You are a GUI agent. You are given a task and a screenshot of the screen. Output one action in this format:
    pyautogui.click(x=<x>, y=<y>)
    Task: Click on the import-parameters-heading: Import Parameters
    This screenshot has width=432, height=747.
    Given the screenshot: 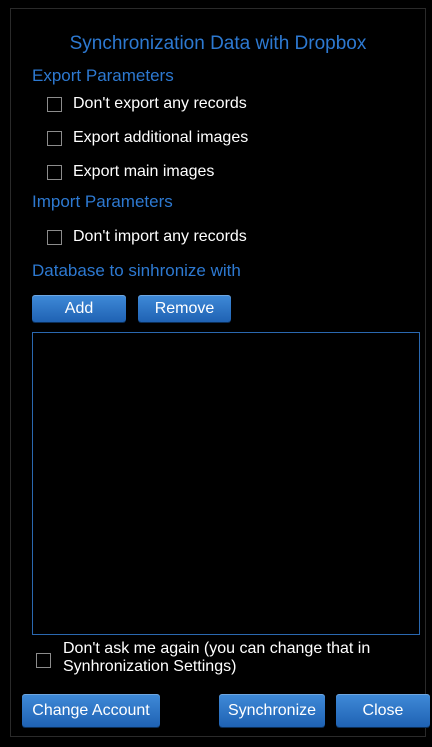 What is the action you would take?
    pyautogui.click(x=102, y=201)
    